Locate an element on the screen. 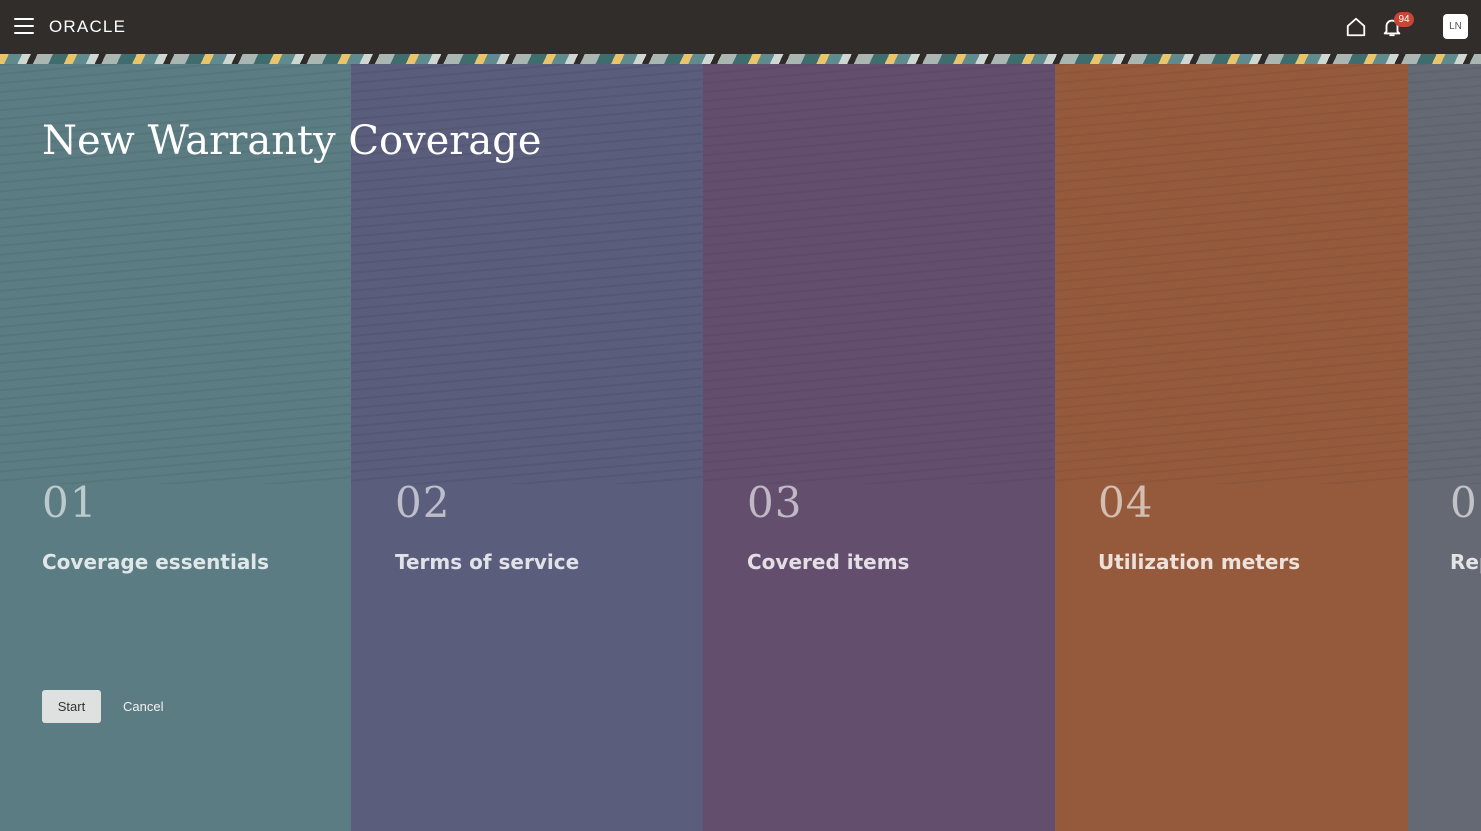 The height and width of the screenshot is (831, 1481). step-label: Terms of service is located at coordinates (487, 562).